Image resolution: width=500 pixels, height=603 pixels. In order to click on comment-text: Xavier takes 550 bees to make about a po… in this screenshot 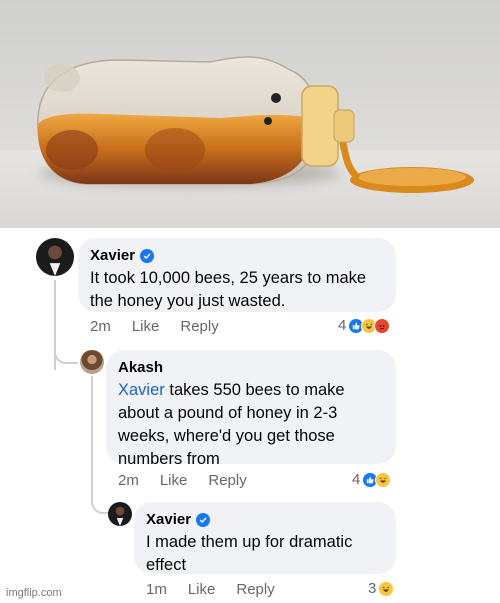, I will do `click(251, 425)`.